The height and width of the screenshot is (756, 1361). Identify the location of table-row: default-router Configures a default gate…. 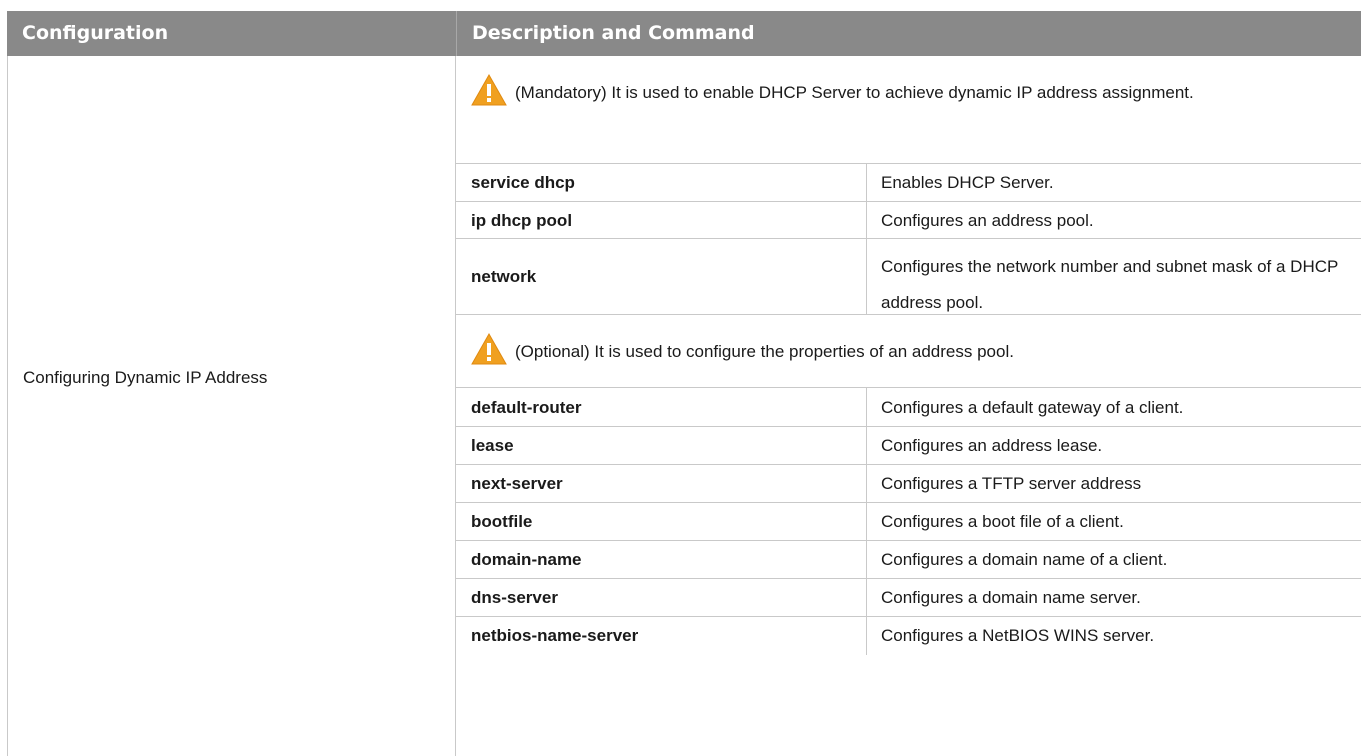
(908, 407).